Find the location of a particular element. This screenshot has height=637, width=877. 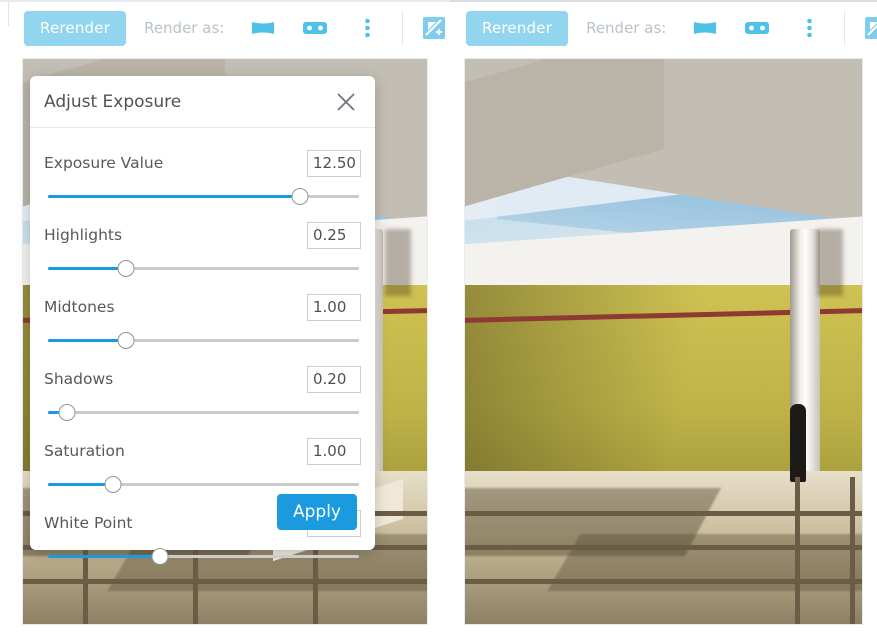

exposure-row-value: 0.20 is located at coordinates (334, 379).